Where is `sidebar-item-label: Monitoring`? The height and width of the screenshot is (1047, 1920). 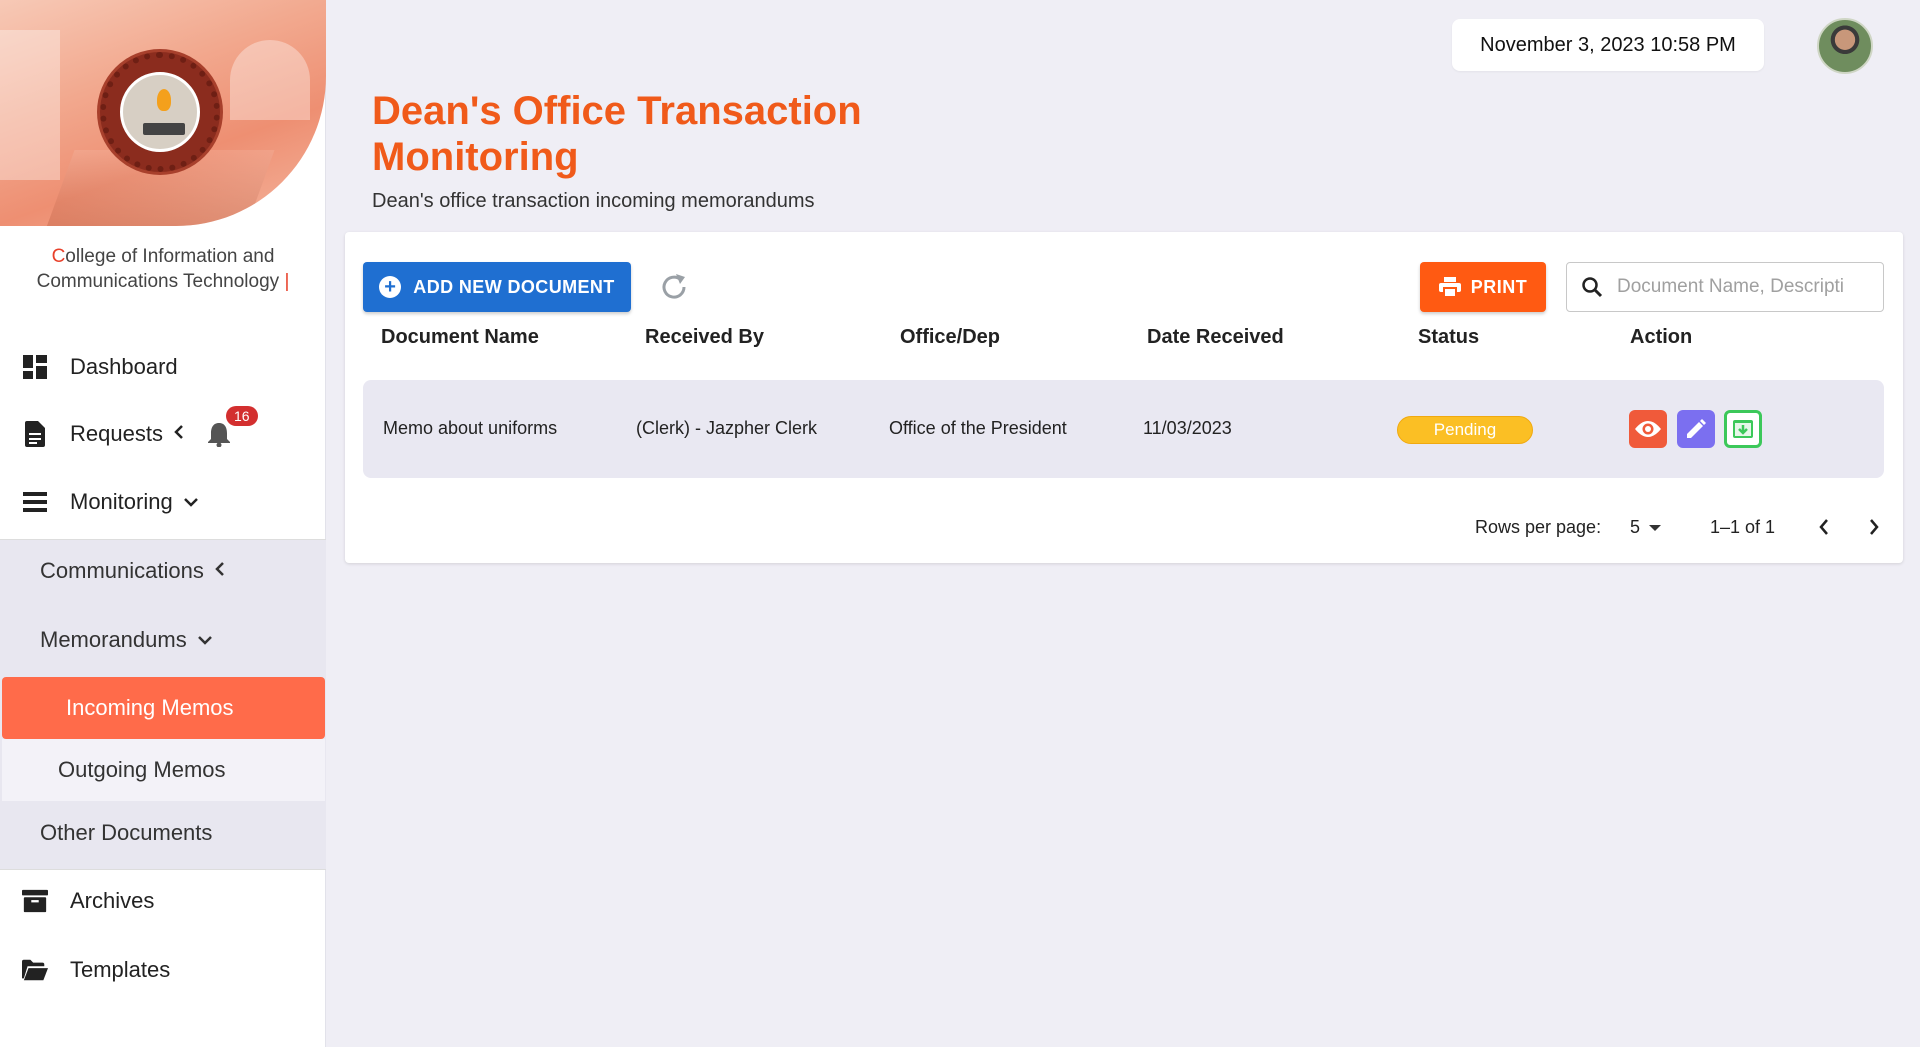 sidebar-item-label: Monitoring is located at coordinates (121, 501).